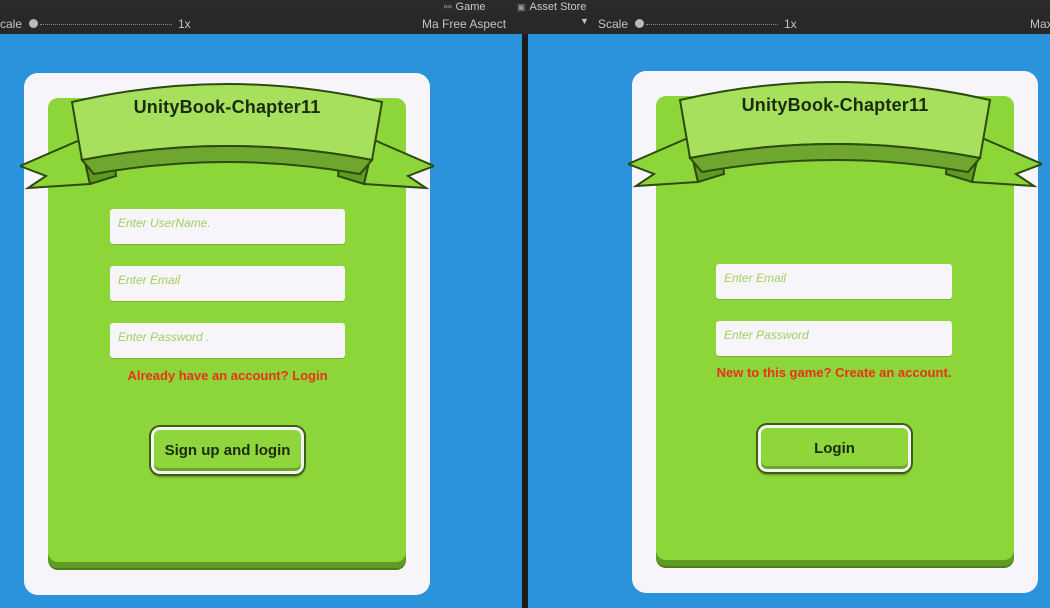 The height and width of the screenshot is (608, 1050). I want to click on scale-label: Scale, so click(613, 24).